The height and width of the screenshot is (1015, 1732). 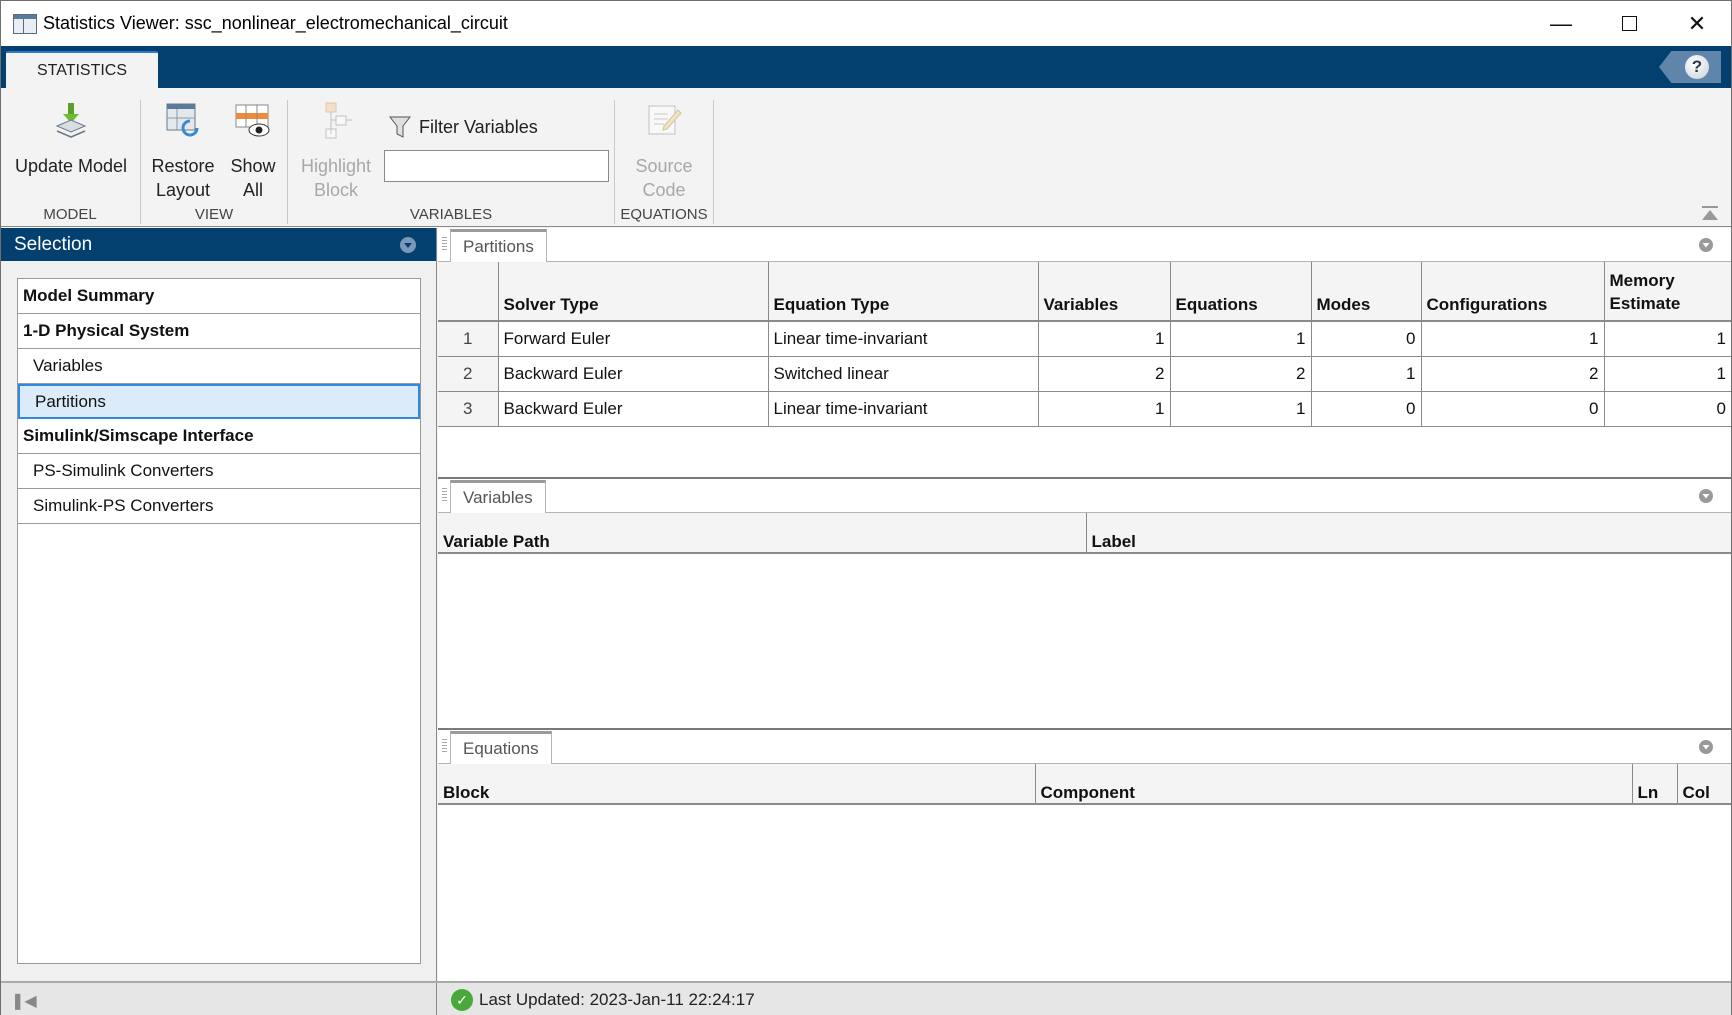 I want to click on column-header-equations: Equations, so click(x=1241, y=292).